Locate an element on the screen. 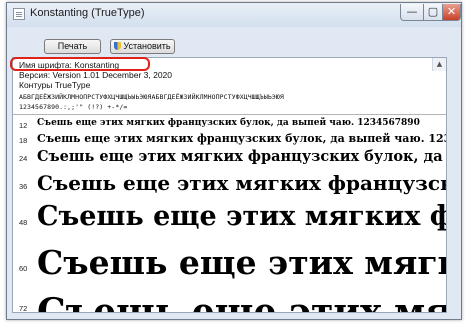 This screenshot has width=474, height=328. highlight-annotation is located at coordinates (80, 64).